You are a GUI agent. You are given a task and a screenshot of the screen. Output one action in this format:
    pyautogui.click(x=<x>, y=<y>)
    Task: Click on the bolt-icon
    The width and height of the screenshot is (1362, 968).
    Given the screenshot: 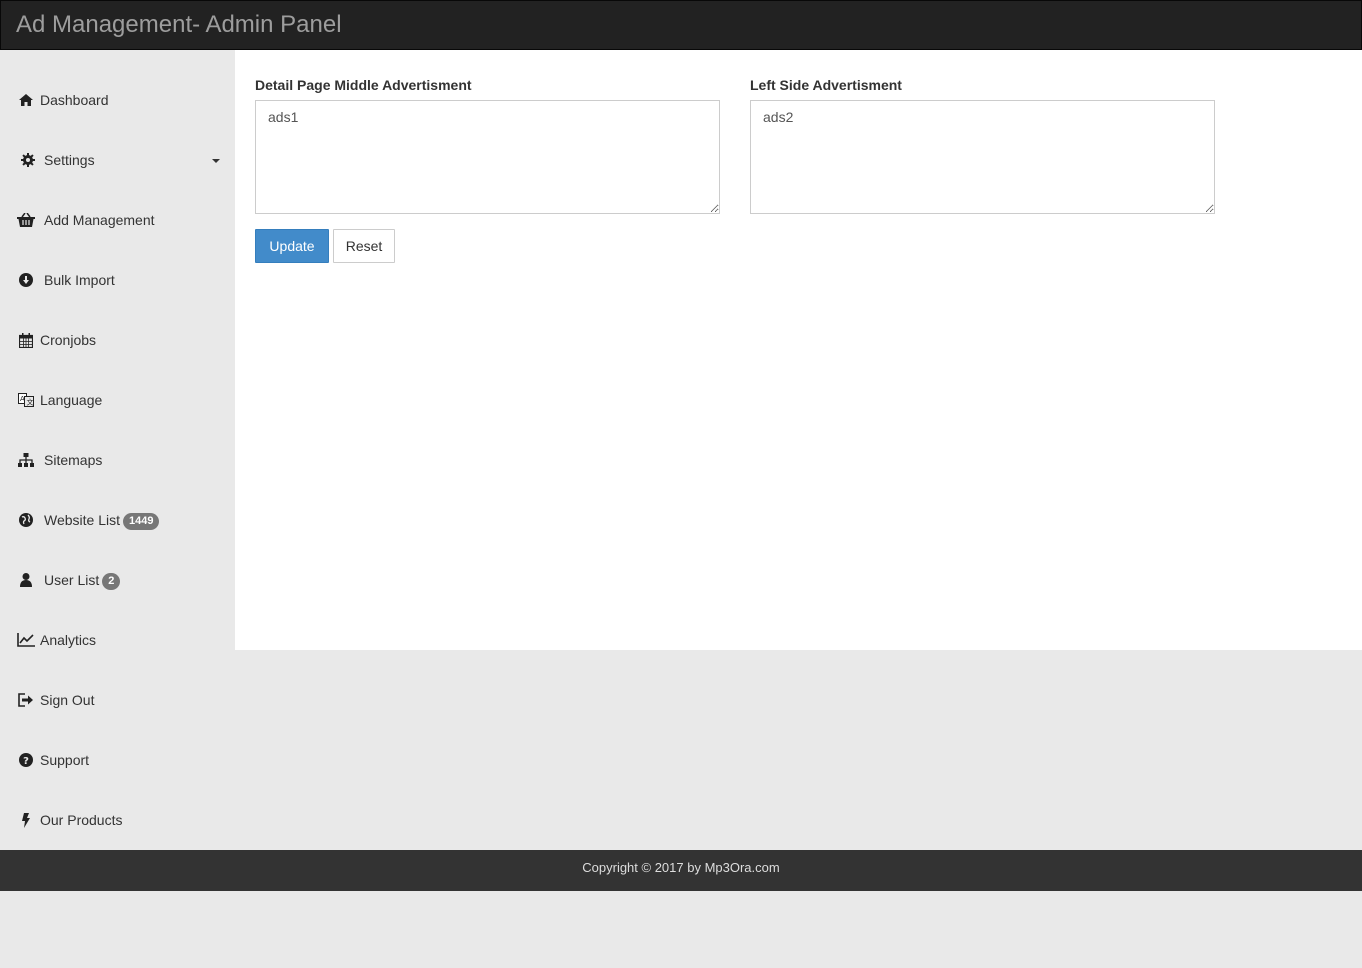 What is the action you would take?
    pyautogui.click(x=26, y=820)
    